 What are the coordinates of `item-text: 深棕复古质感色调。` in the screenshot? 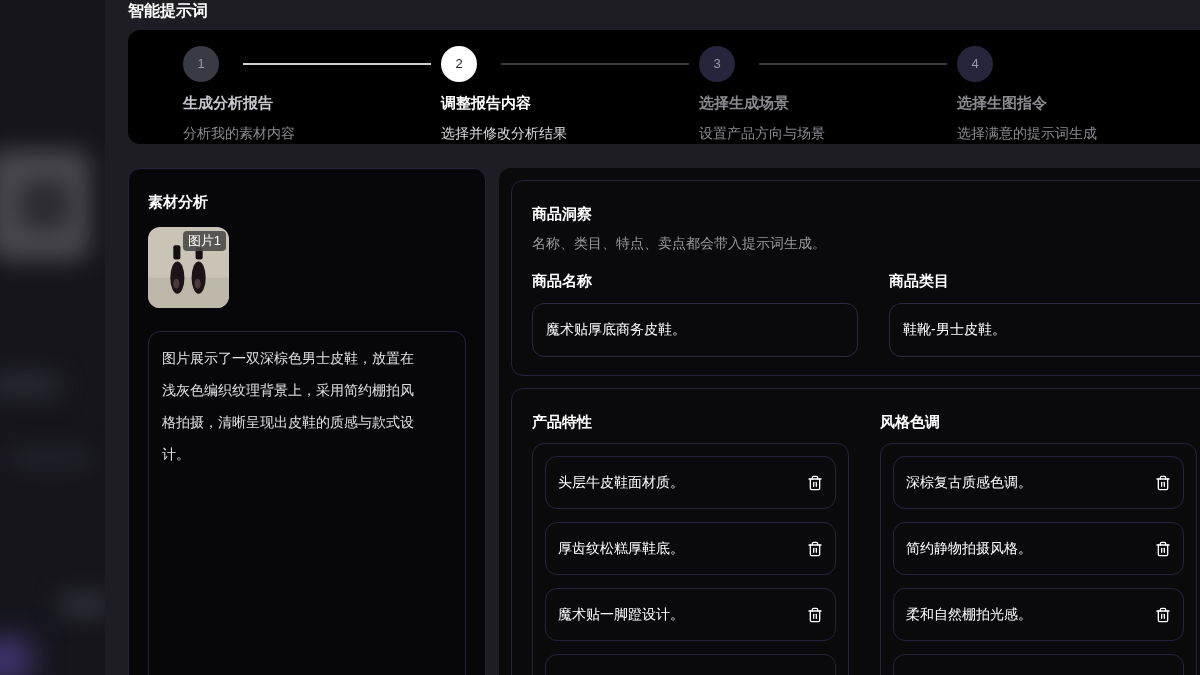 It's located at (969, 482).